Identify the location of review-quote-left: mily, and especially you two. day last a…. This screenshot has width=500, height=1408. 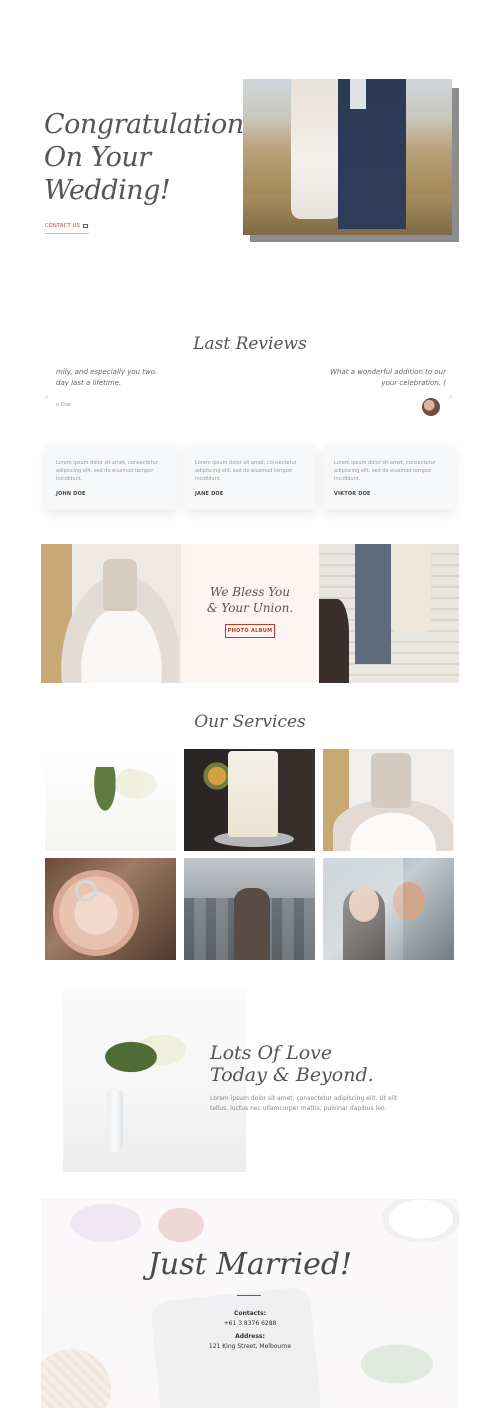
(107, 377).